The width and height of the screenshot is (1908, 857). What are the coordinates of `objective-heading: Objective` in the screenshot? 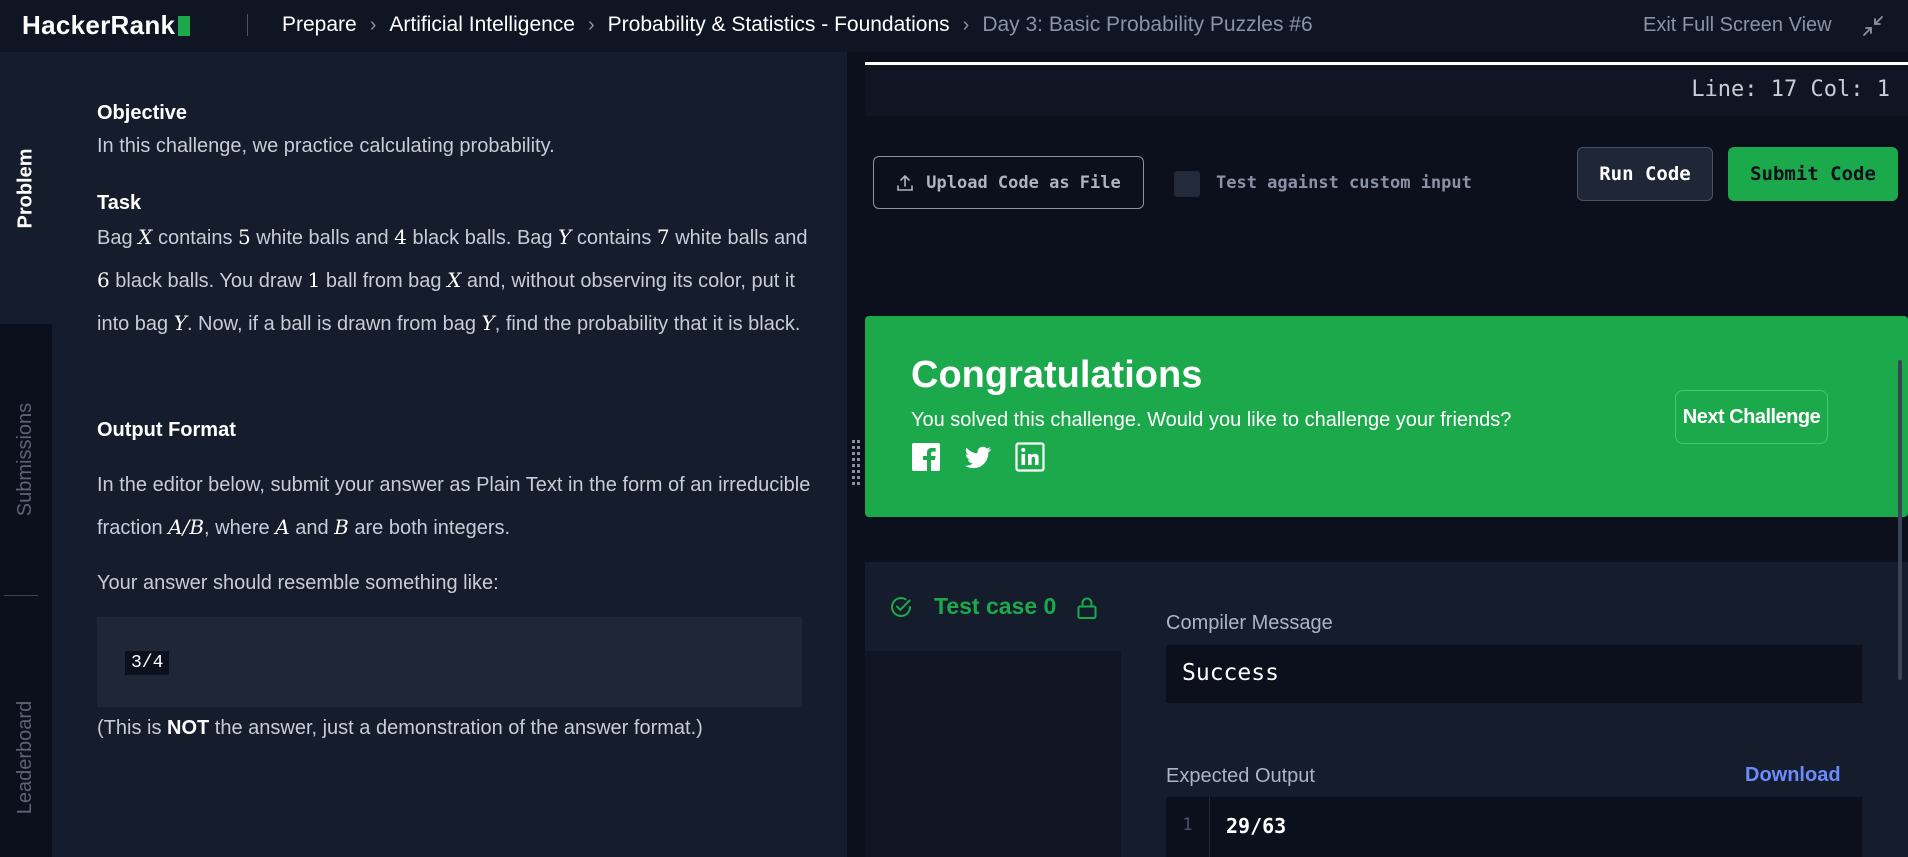 It's located at (142, 113).